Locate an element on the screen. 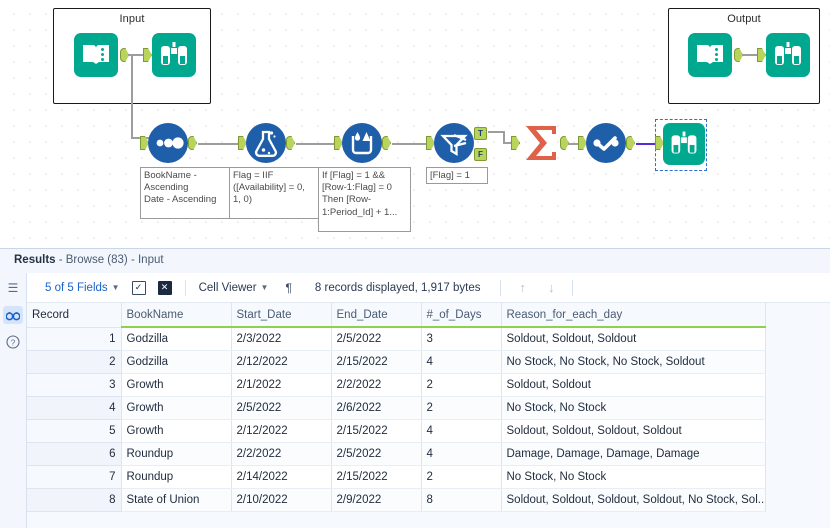 Image resolution: width=830 pixels, height=528 pixels. cell-record: 8 is located at coordinates (74, 500).